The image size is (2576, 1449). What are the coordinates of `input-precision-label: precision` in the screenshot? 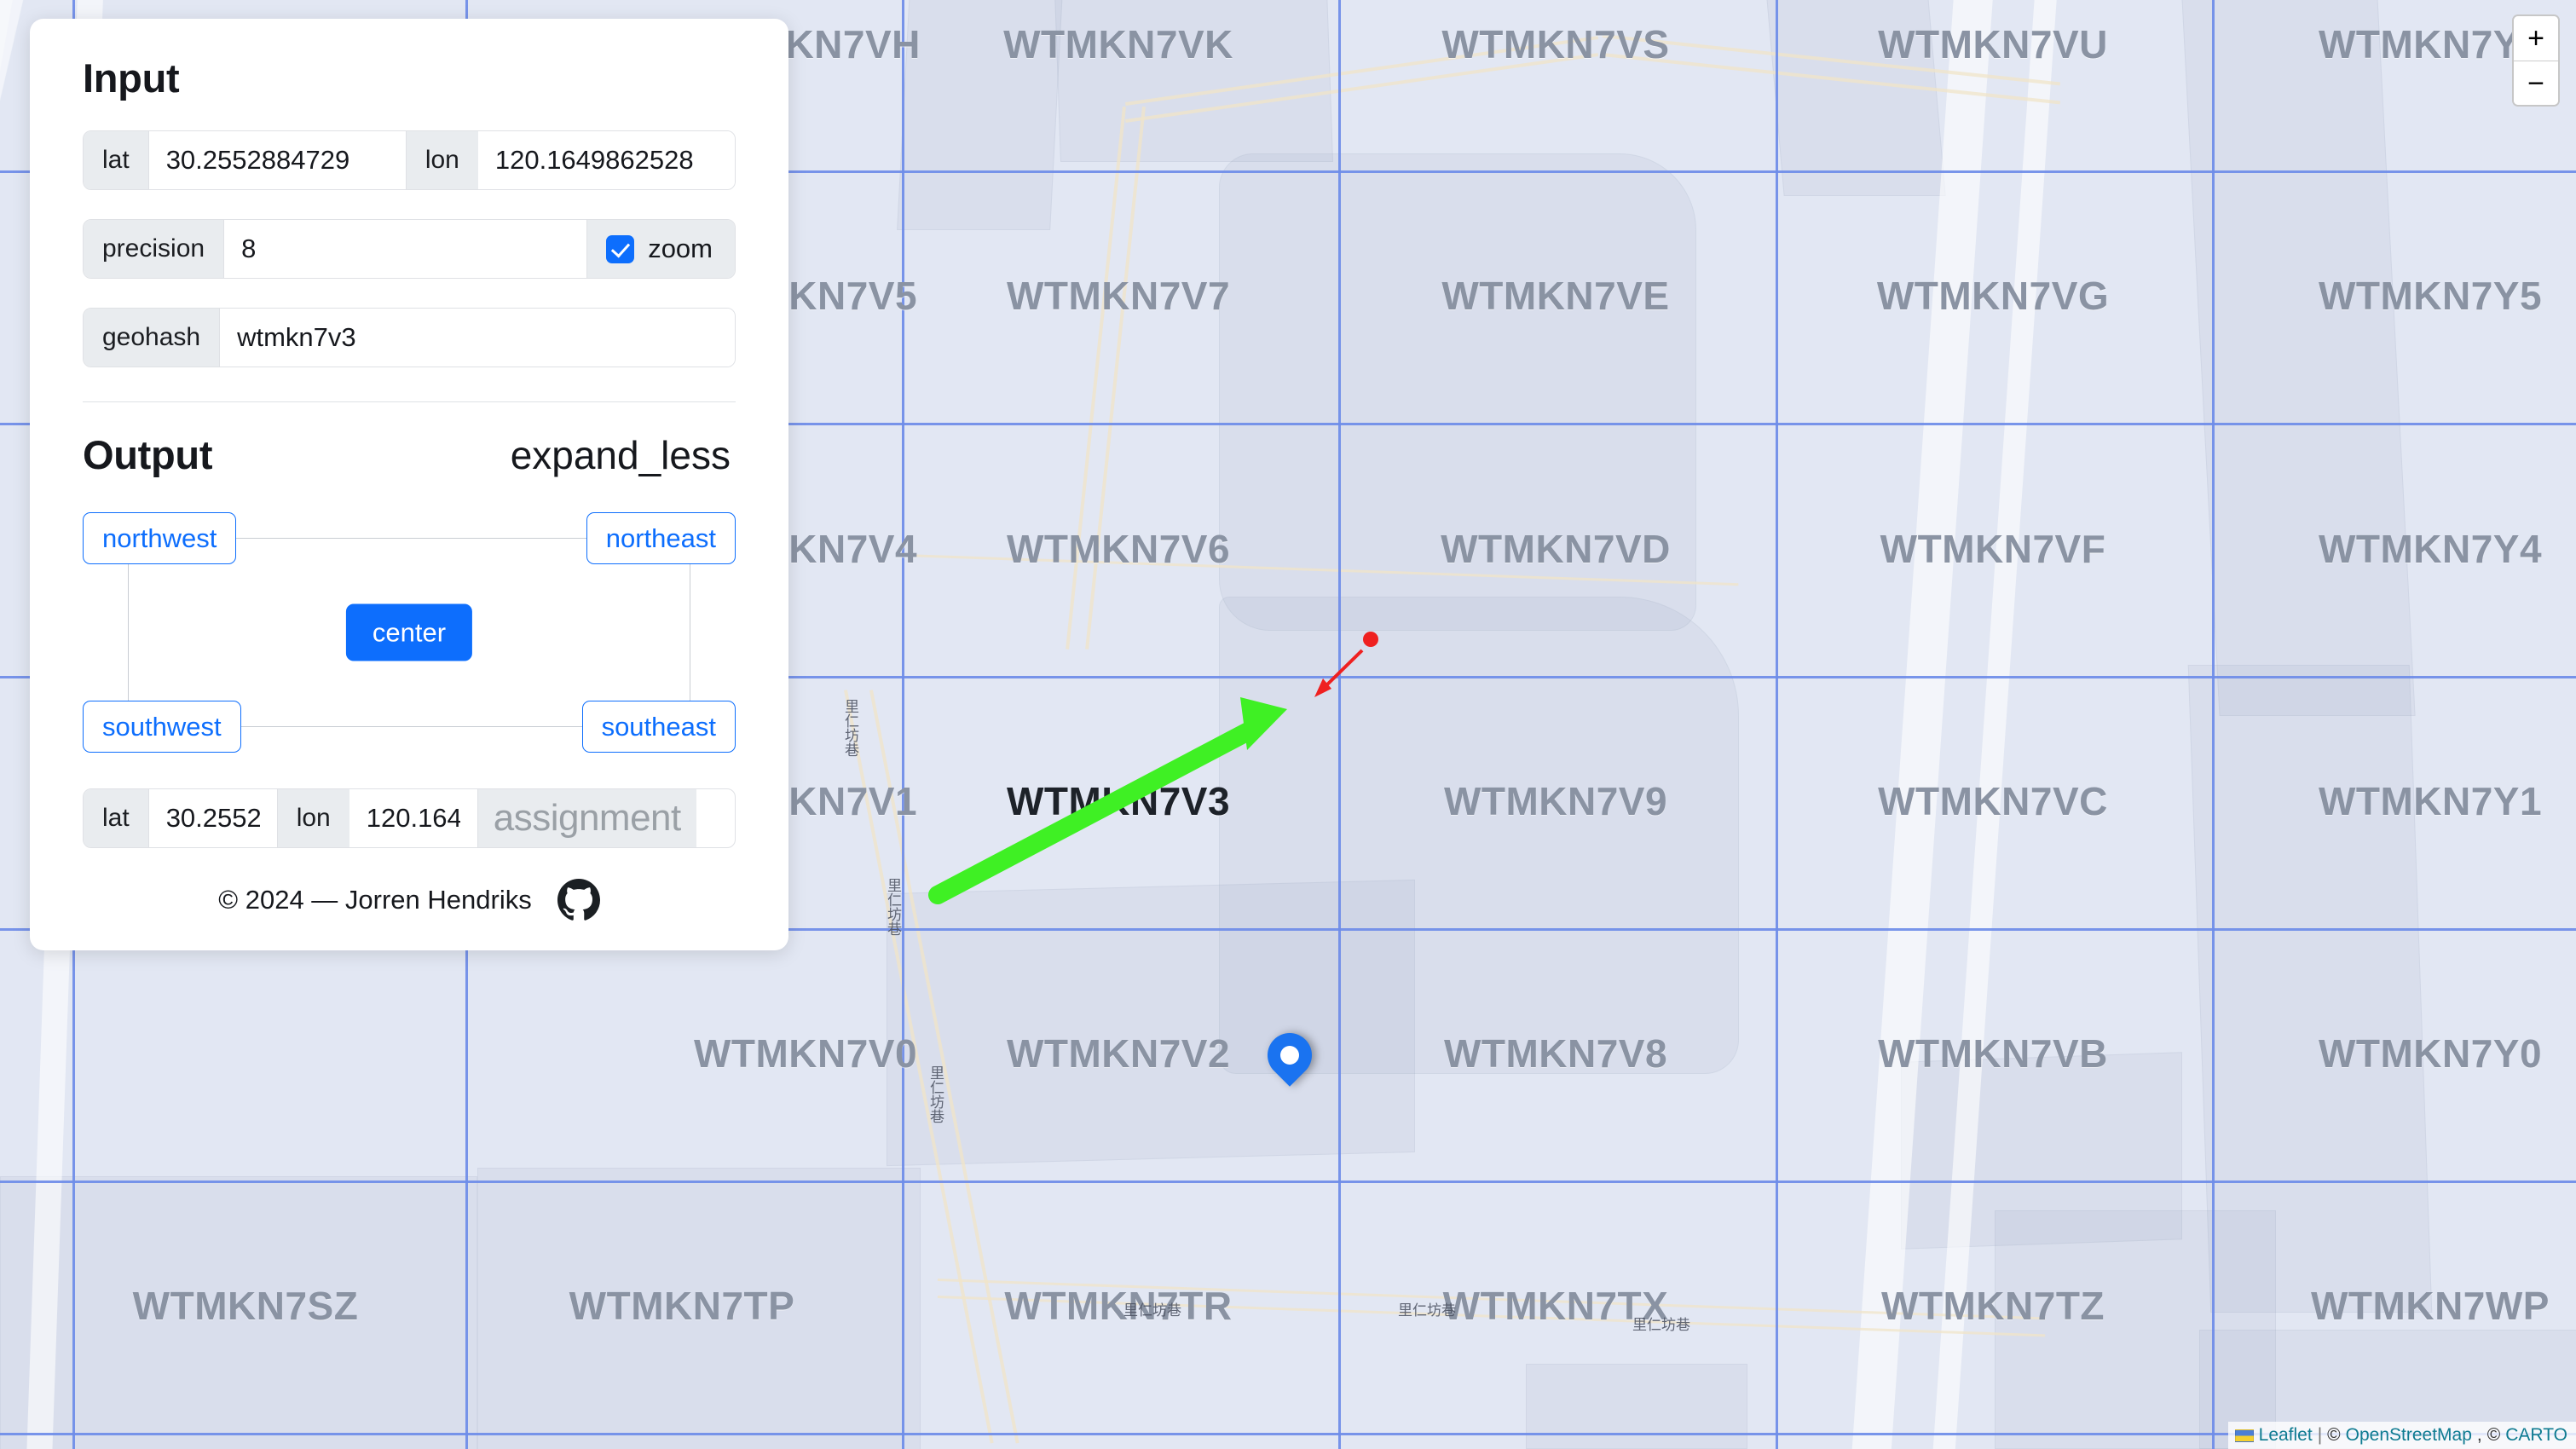 It's located at (154, 249).